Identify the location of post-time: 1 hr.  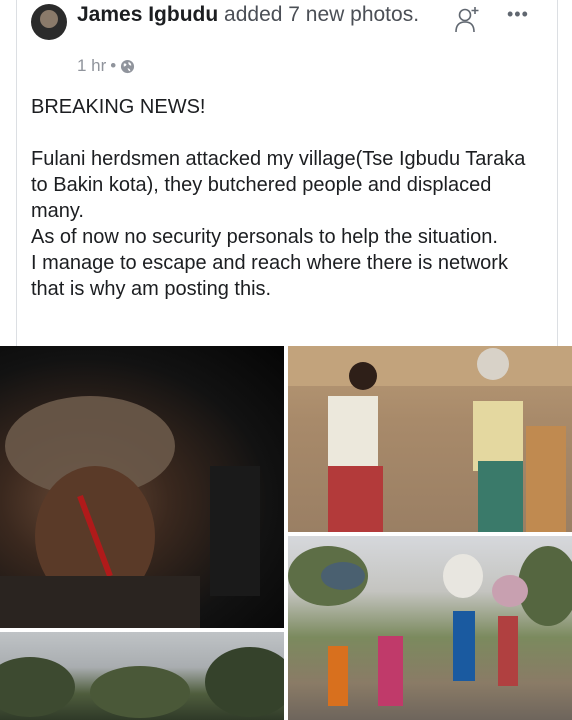
(91, 66).